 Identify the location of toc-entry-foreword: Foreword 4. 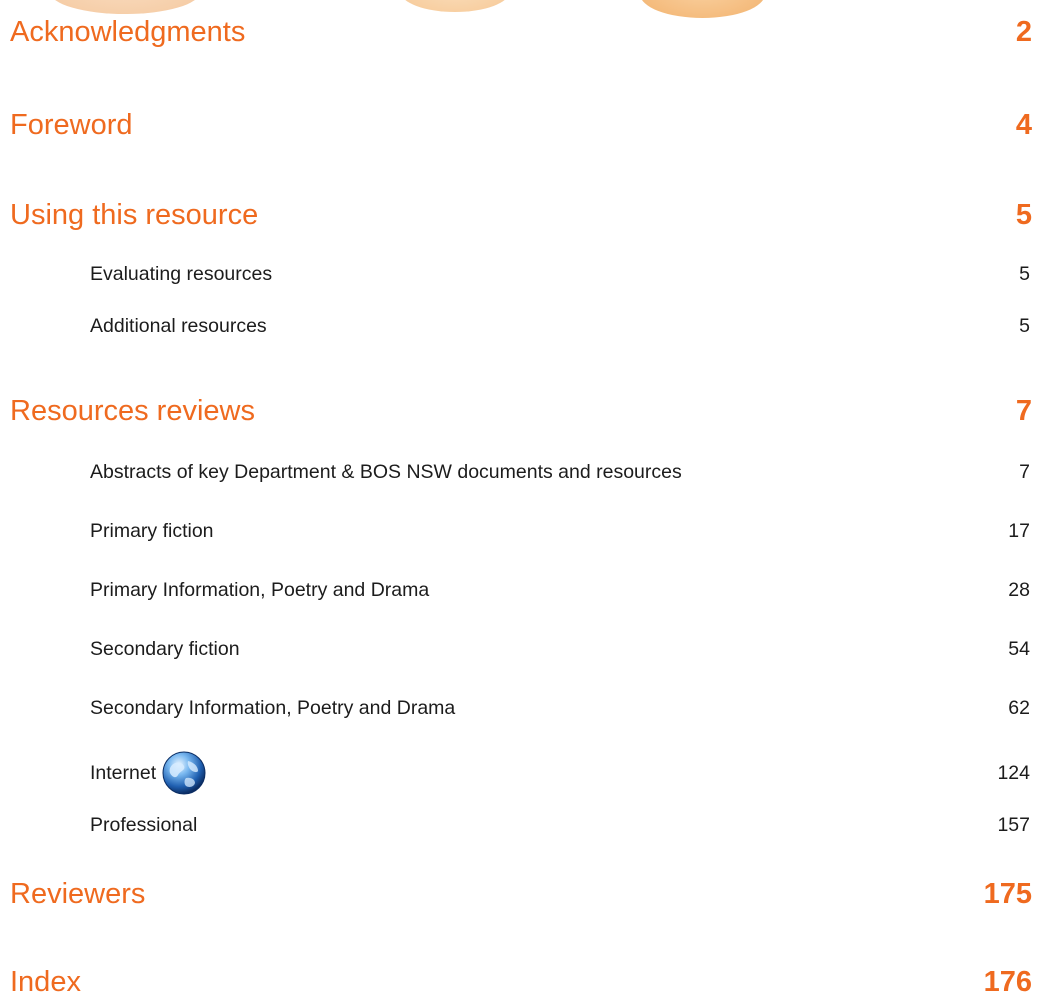
(519, 125).